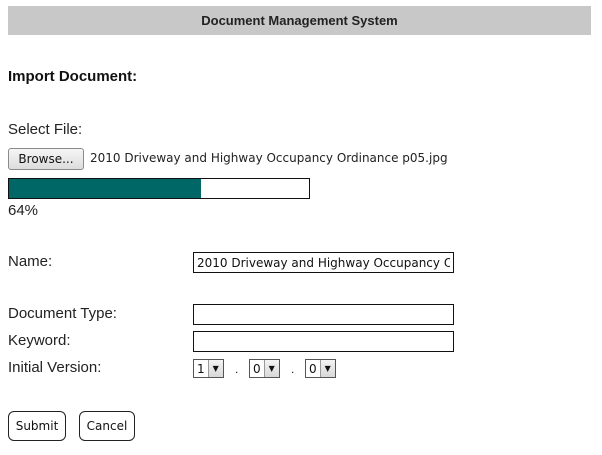 The image size is (602, 455). I want to click on select-file-label: Select File:, so click(45, 129).